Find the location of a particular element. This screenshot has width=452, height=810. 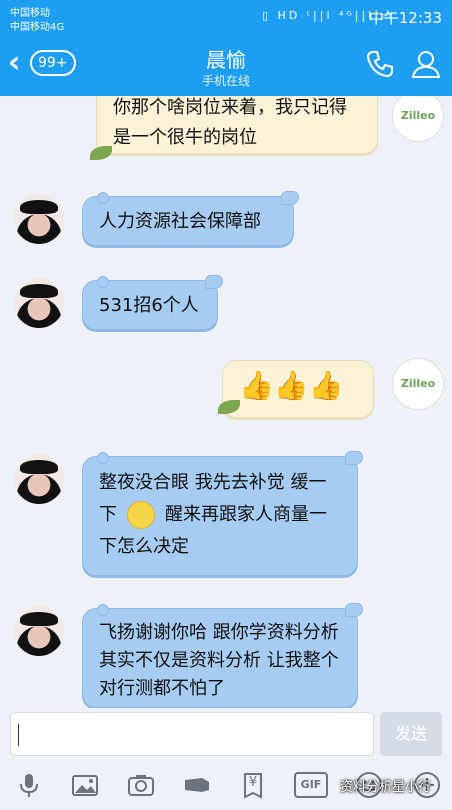

message-bubble-incoming: 飞扬谢谢你哈 跟你学资料分析其实不仅是资料分析 让我整个对行测都不怕了 is located at coordinates (222, 655).